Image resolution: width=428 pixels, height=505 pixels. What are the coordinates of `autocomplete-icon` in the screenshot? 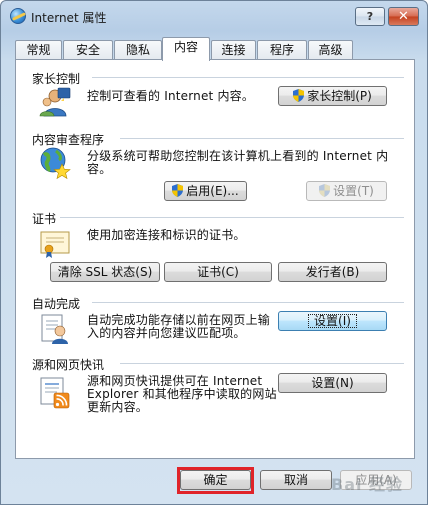 It's located at (54, 329).